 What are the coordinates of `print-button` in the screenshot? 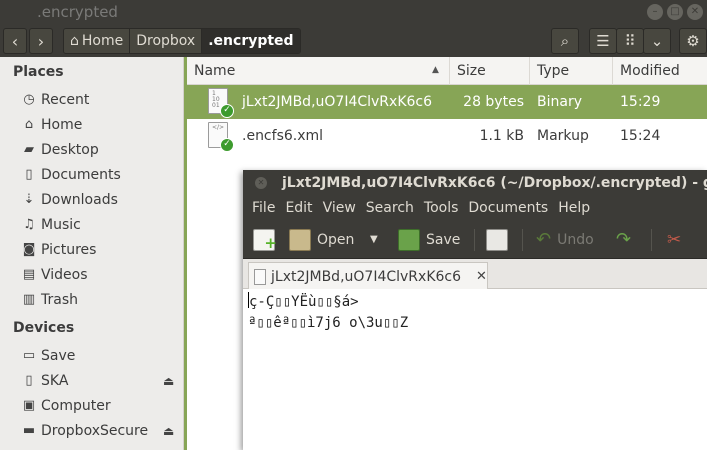 It's located at (497, 240).